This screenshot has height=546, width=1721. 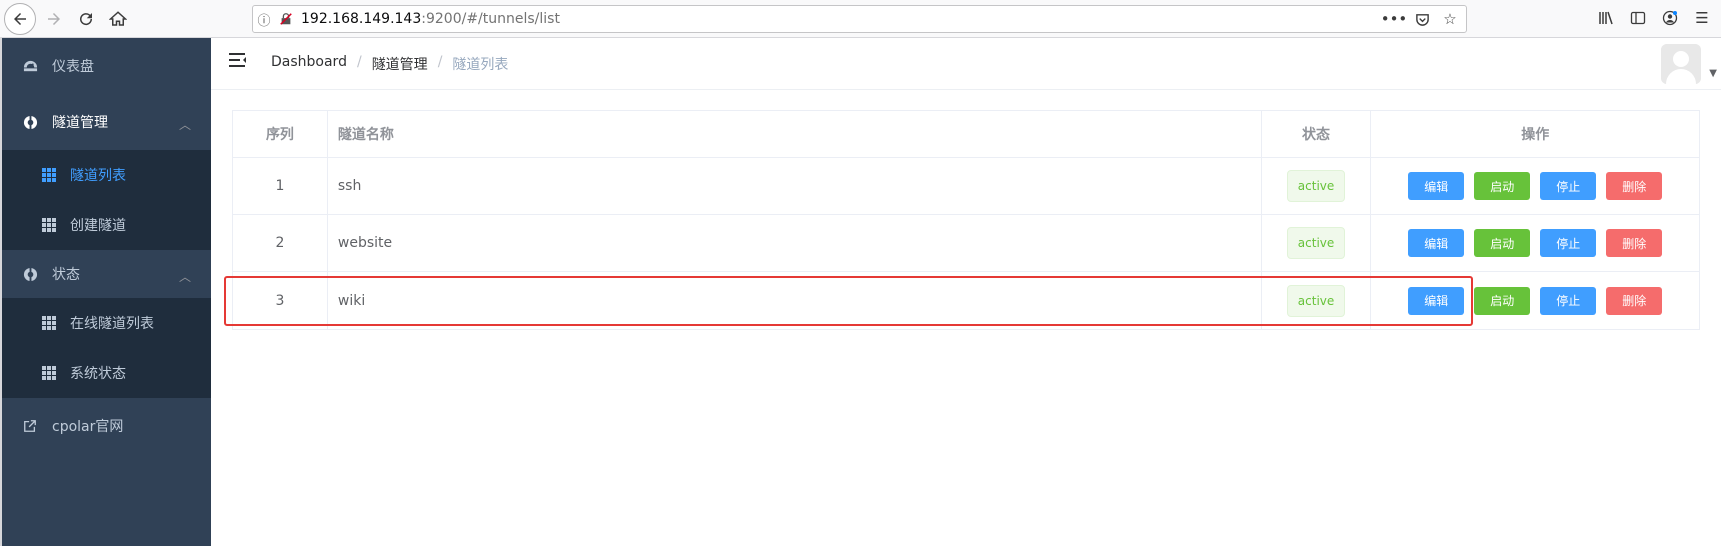 I want to click on reload-button, so click(x=86, y=19).